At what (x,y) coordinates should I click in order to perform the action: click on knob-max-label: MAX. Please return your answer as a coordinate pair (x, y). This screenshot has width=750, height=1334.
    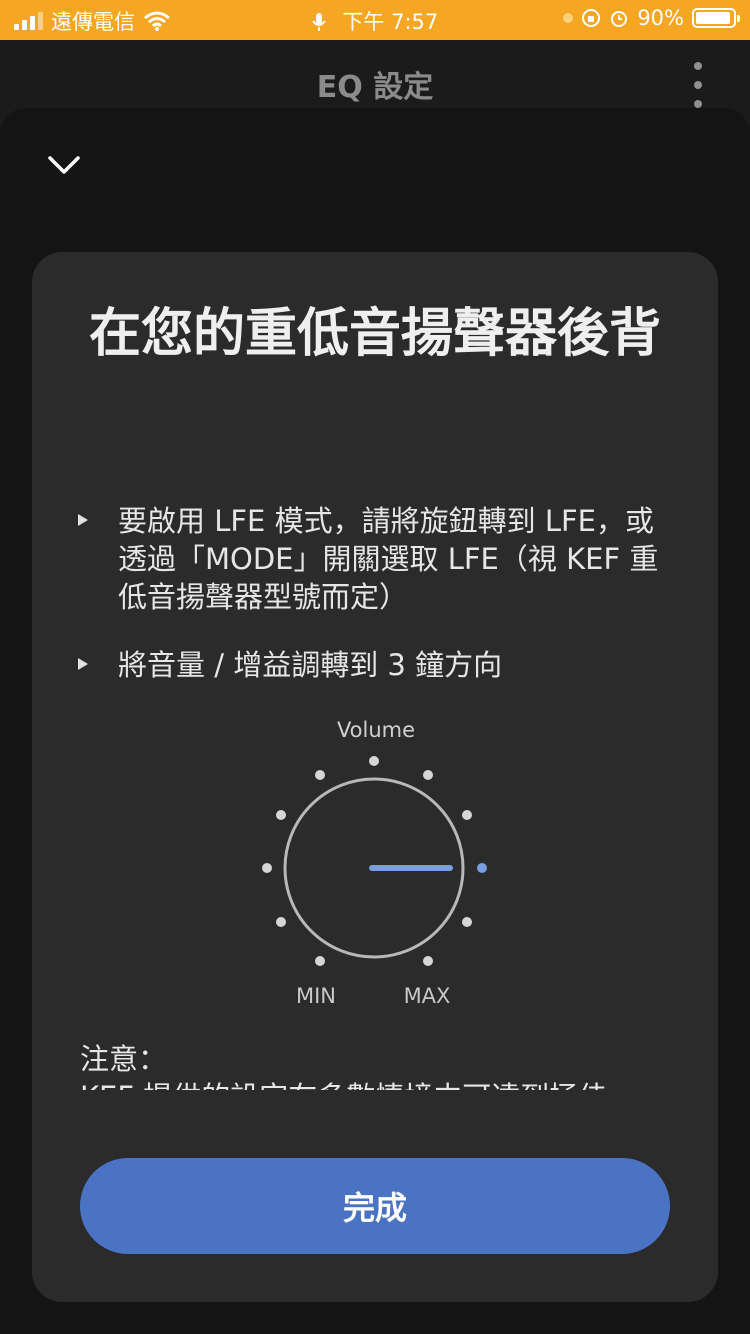
    Looking at the image, I should click on (427, 996).